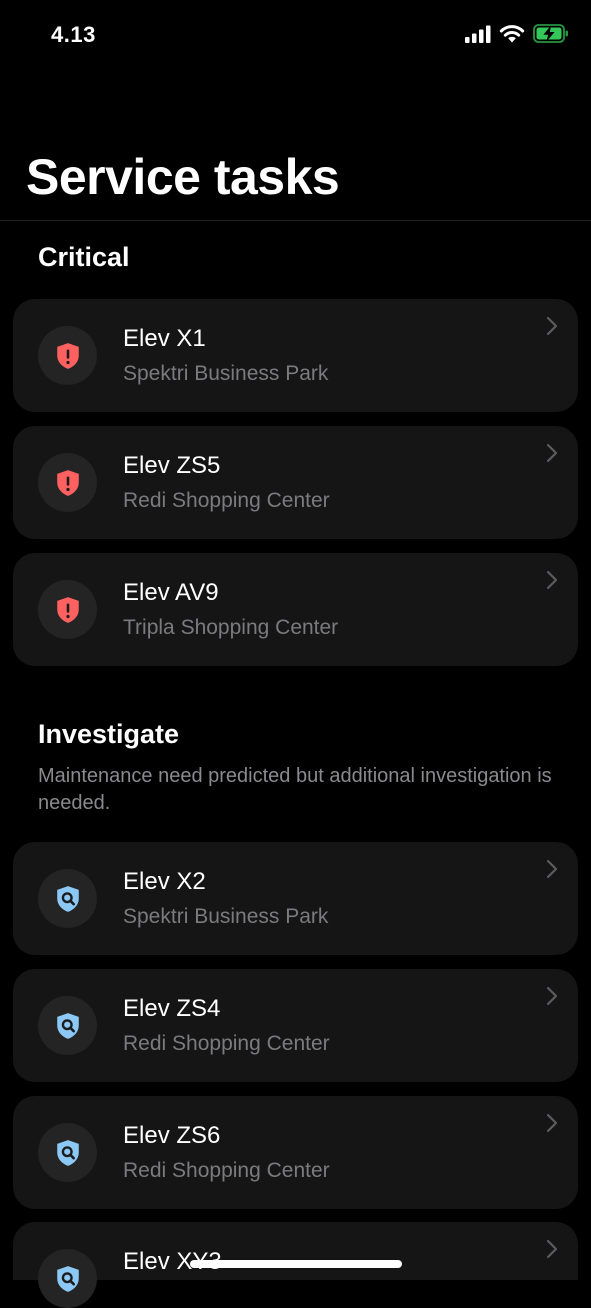 This screenshot has width=591, height=1308. I want to click on wifi-icon, so click(512, 34).